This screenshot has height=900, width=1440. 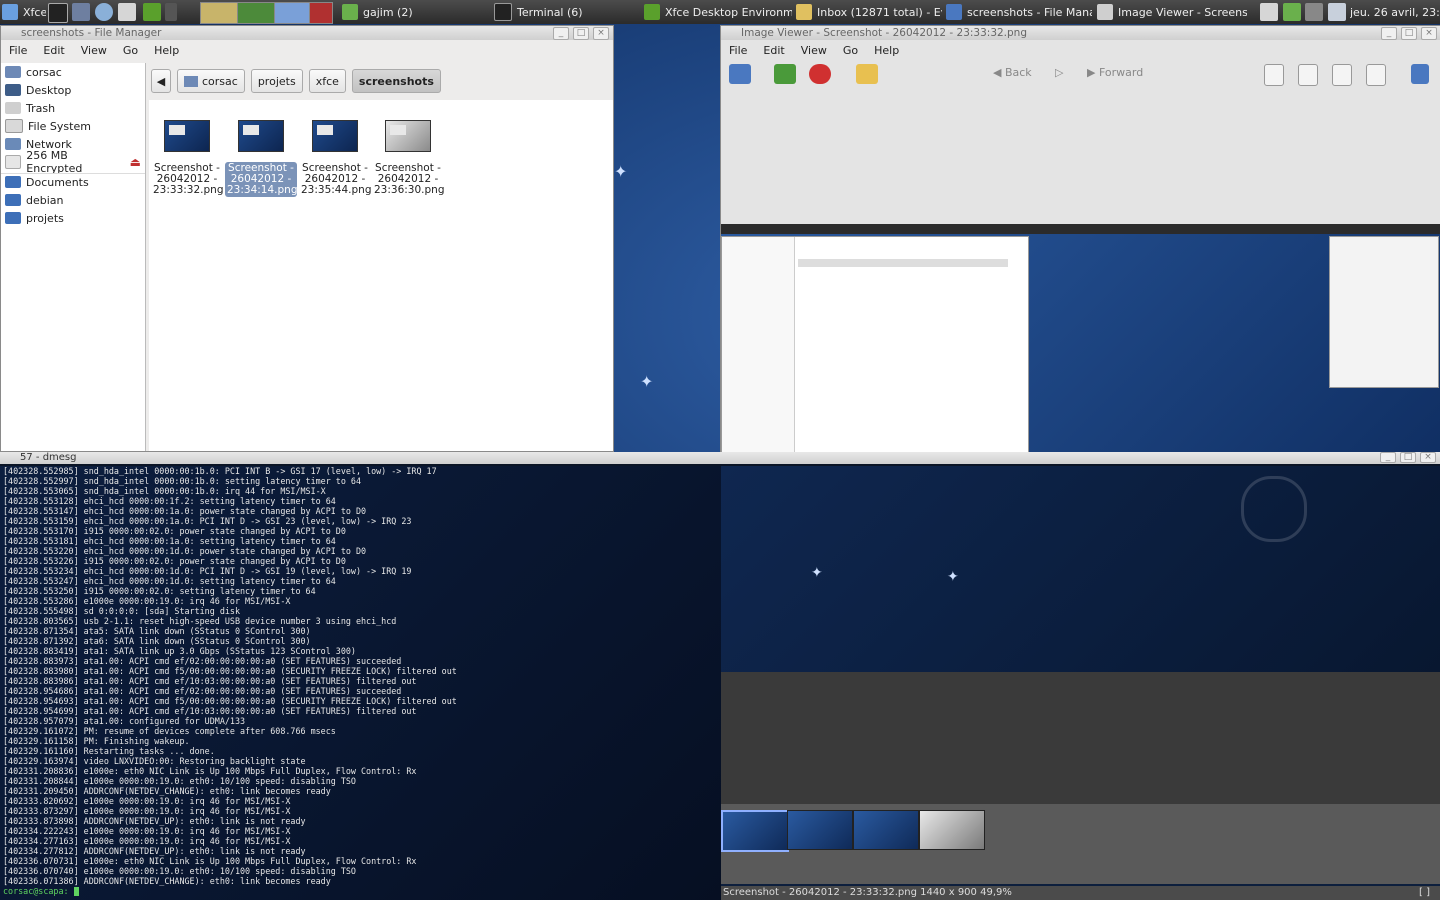 What do you see at coordinates (34, 218) in the screenshot?
I see `sidebar-item-projets: projets` at bounding box center [34, 218].